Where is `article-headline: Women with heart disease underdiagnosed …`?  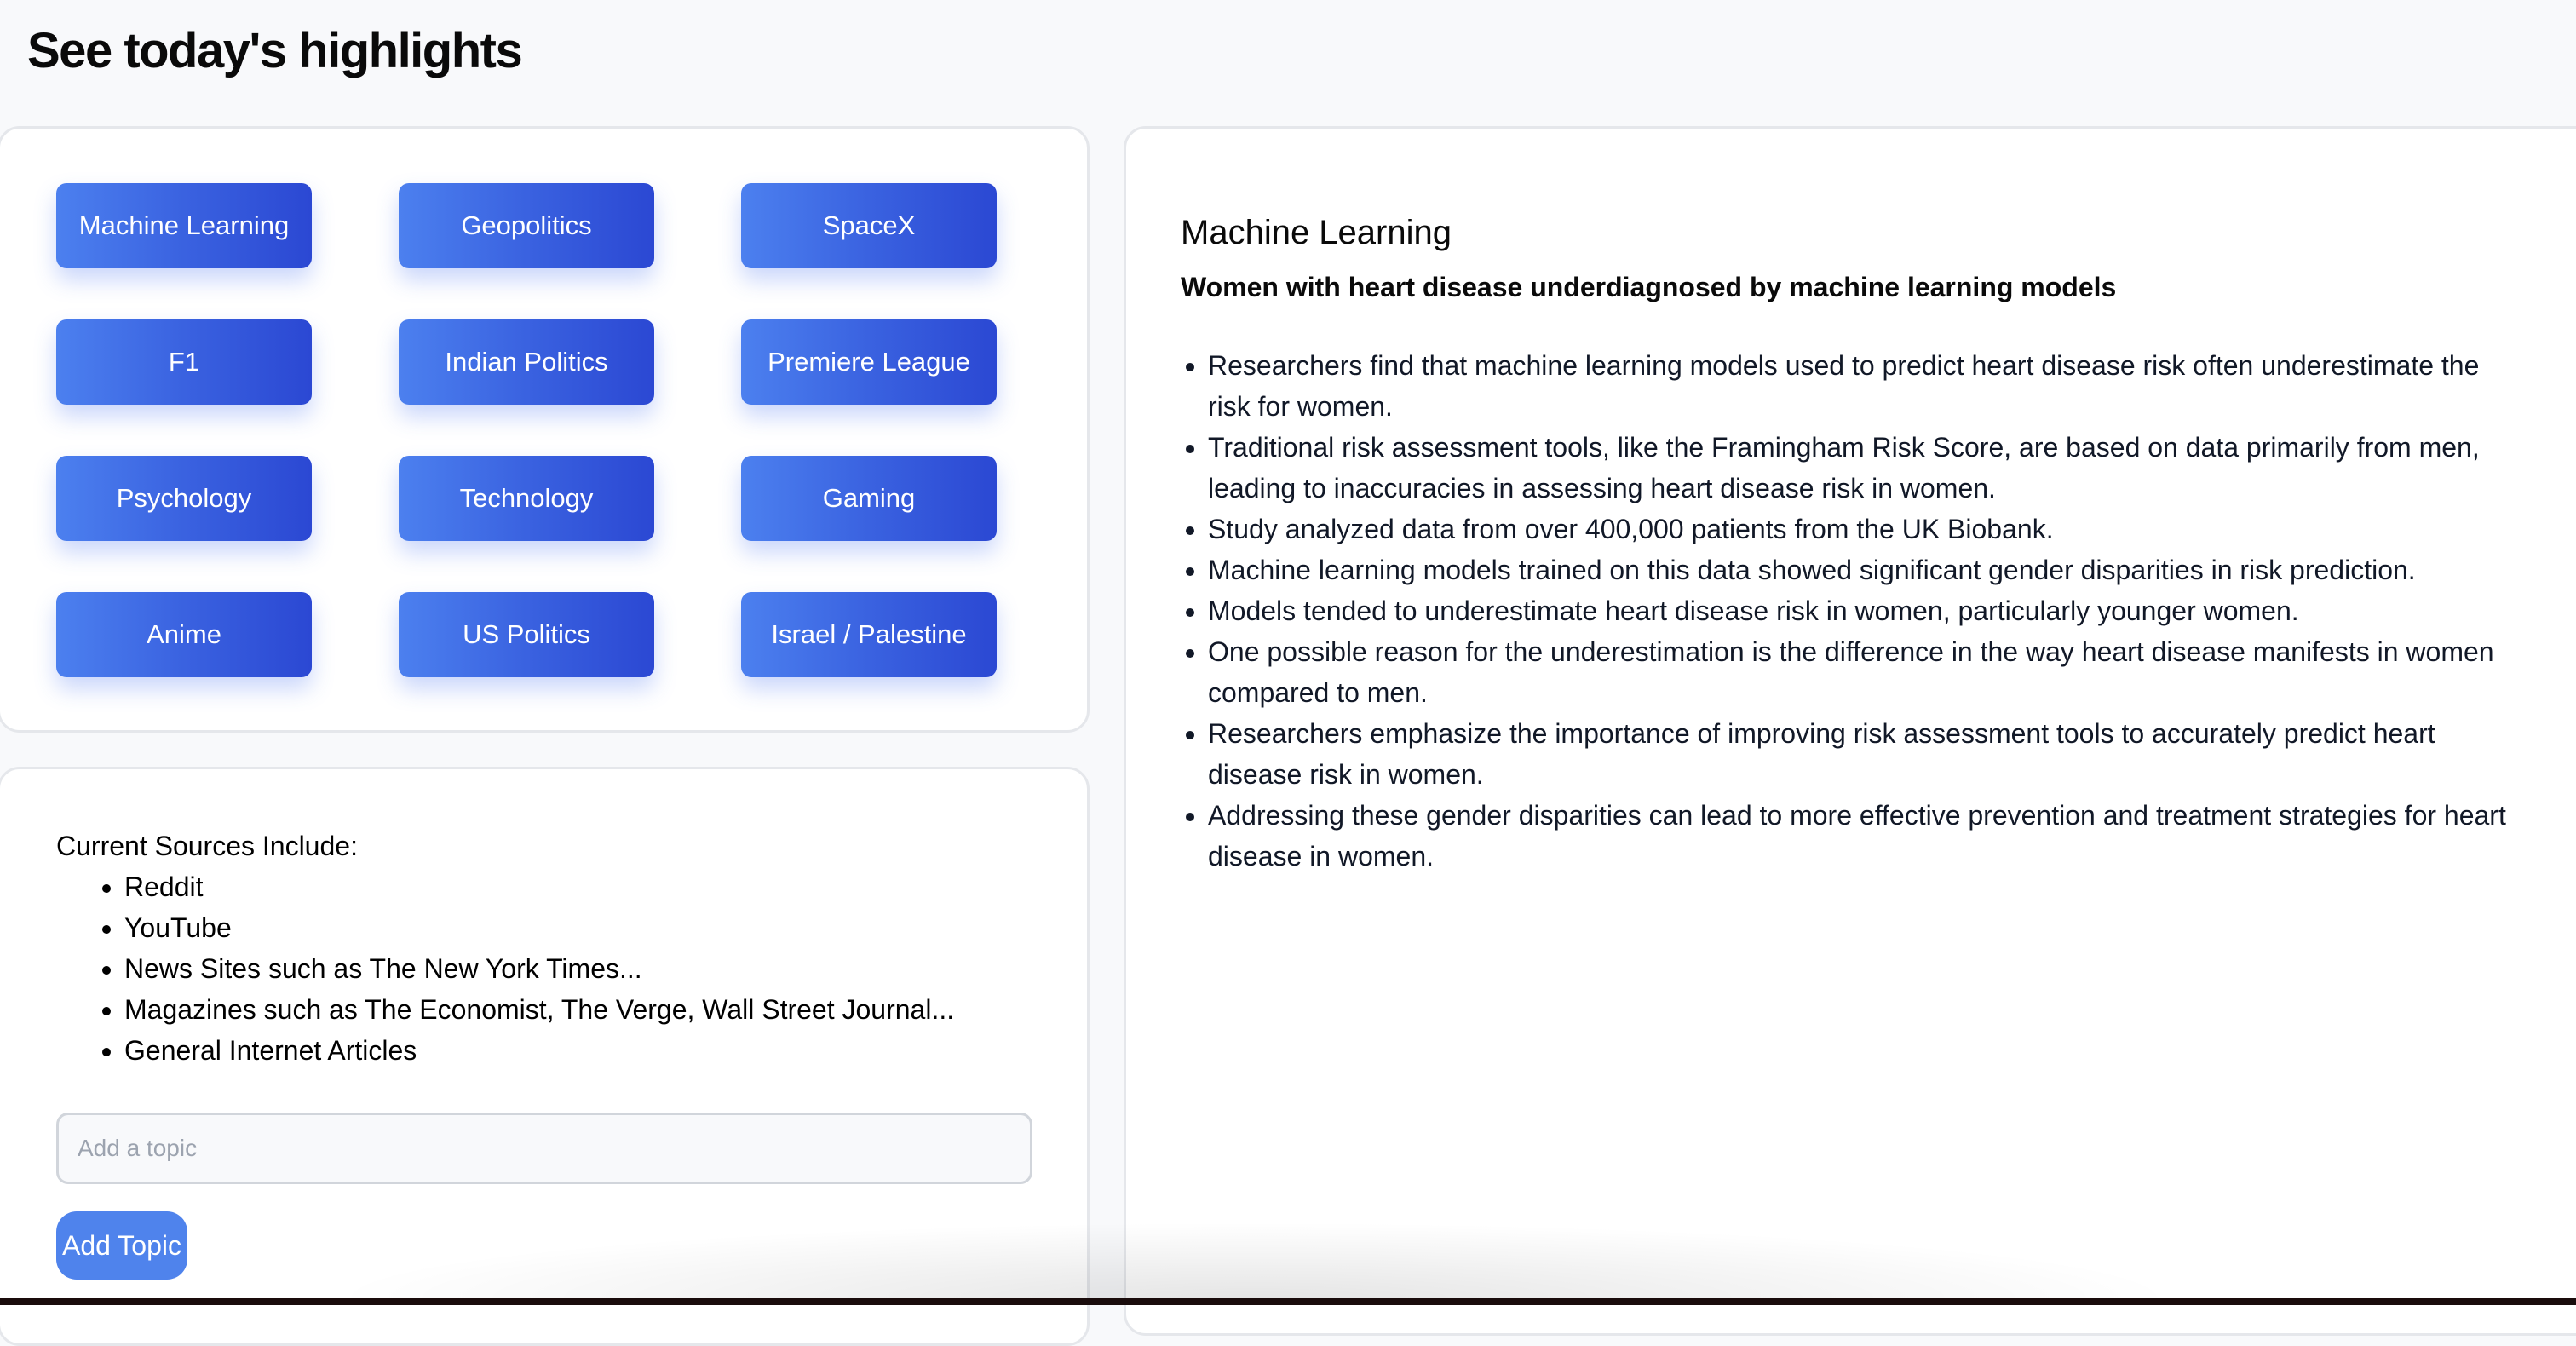
article-headline: Women with heart disease underdiagnosed … is located at coordinates (1649, 287).